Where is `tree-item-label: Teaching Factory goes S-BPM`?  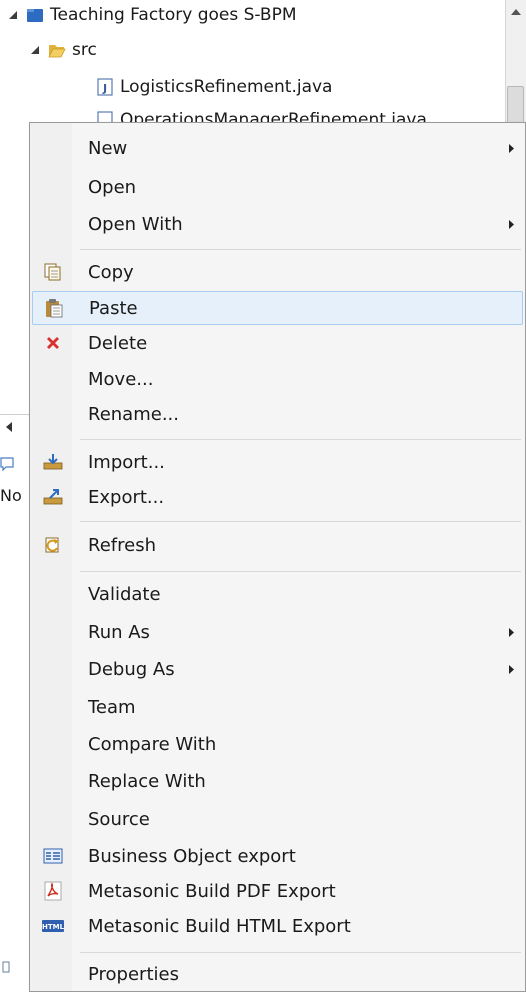
tree-item-label: Teaching Factory goes S-BPM is located at coordinates (173, 15).